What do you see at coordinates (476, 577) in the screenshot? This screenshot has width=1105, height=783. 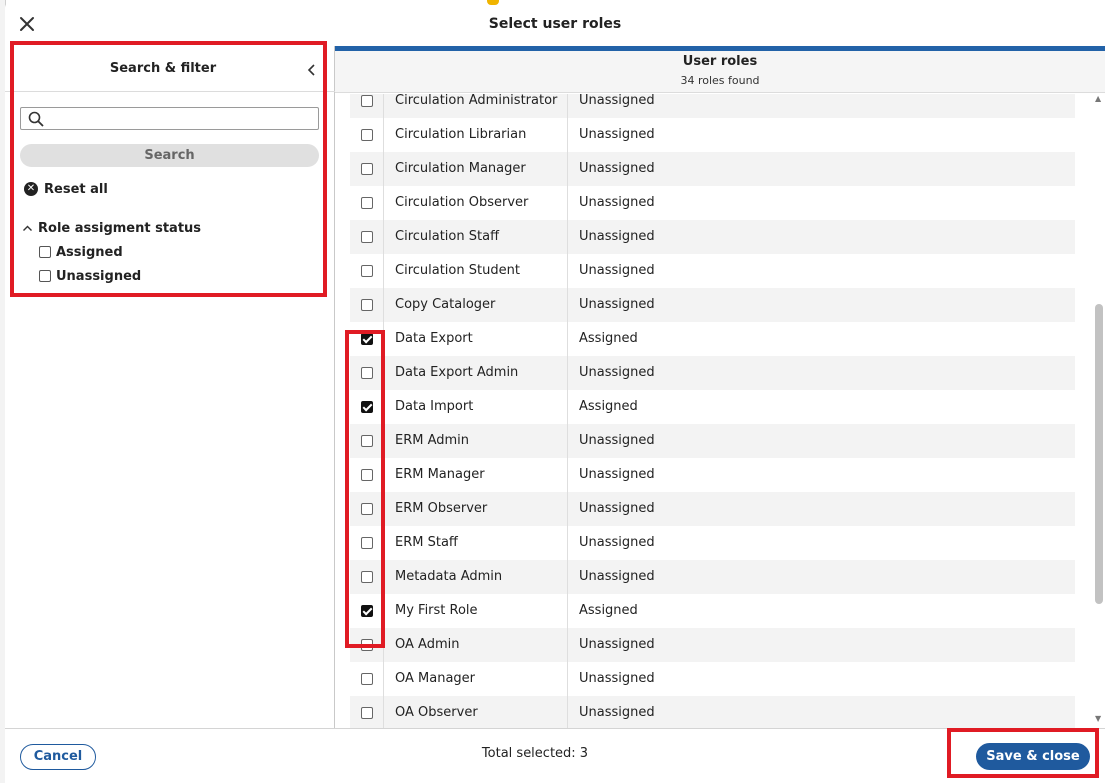 I see `role-name: Metadata Admin` at bounding box center [476, 577].